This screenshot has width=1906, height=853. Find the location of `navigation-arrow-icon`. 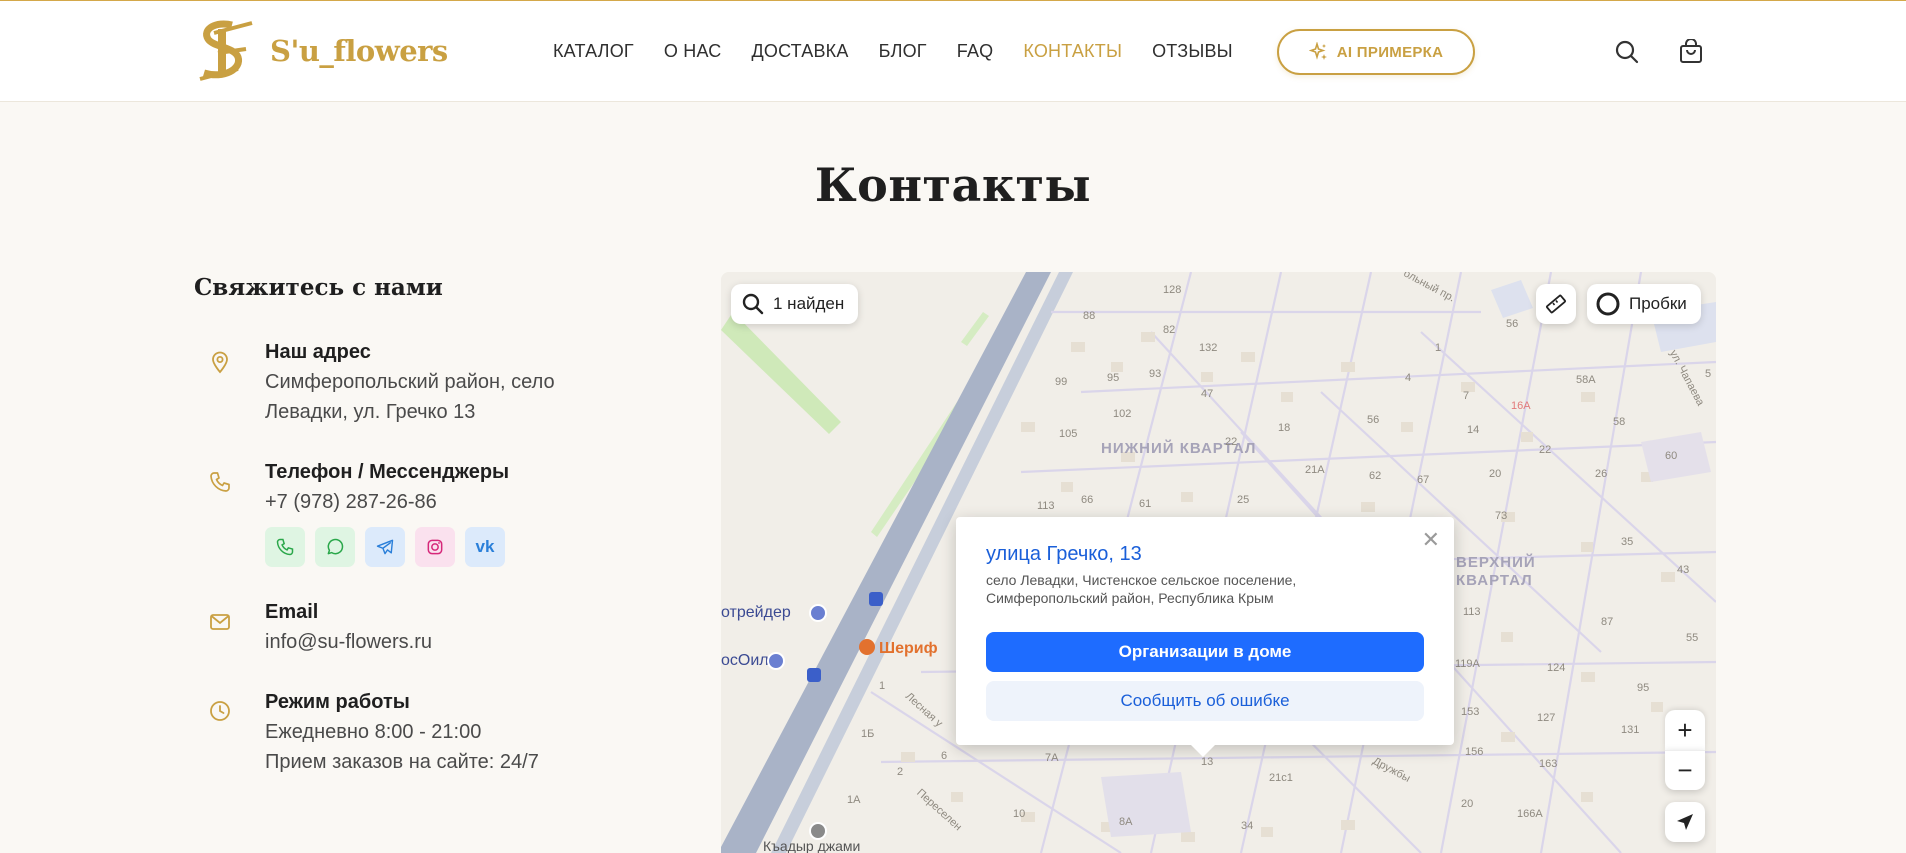

navigation-arrow-icon is located at coordinates (1685, 822).